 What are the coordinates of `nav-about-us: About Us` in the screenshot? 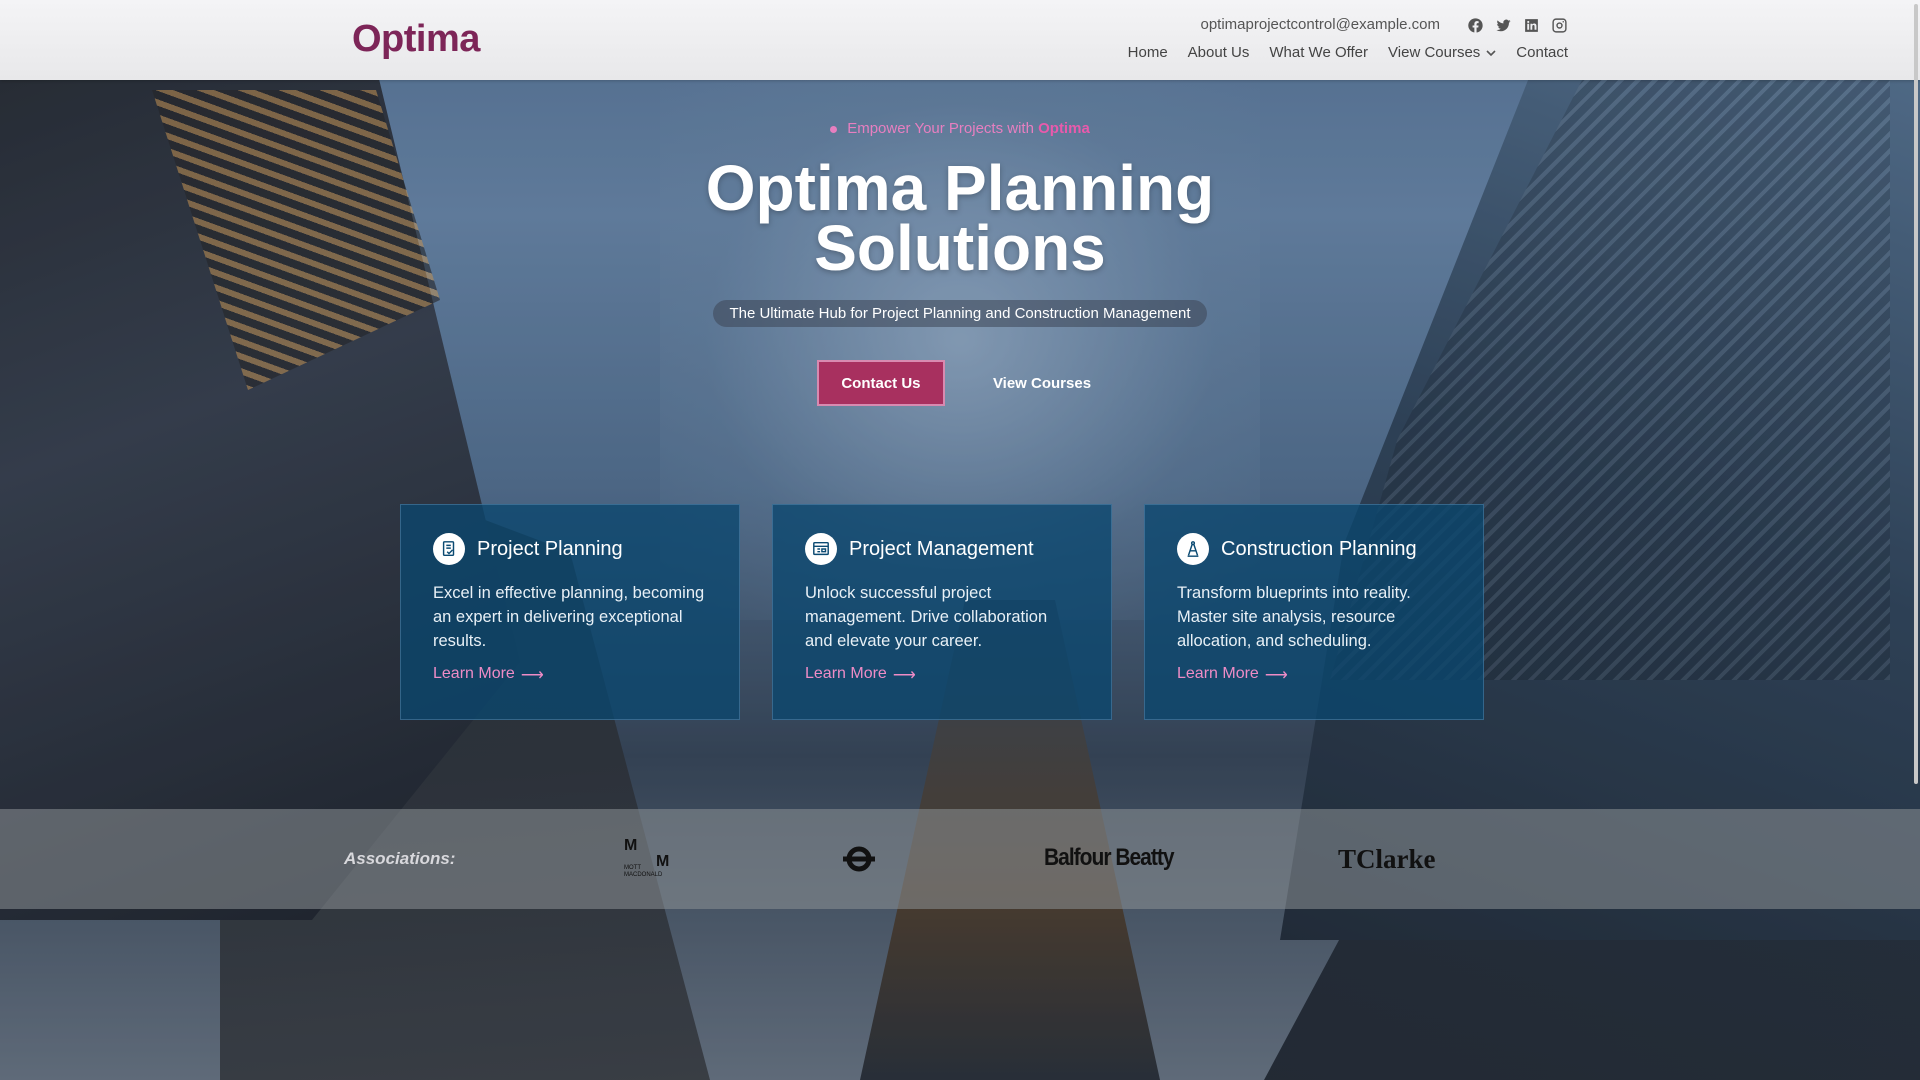 It's located at (1219, 52).